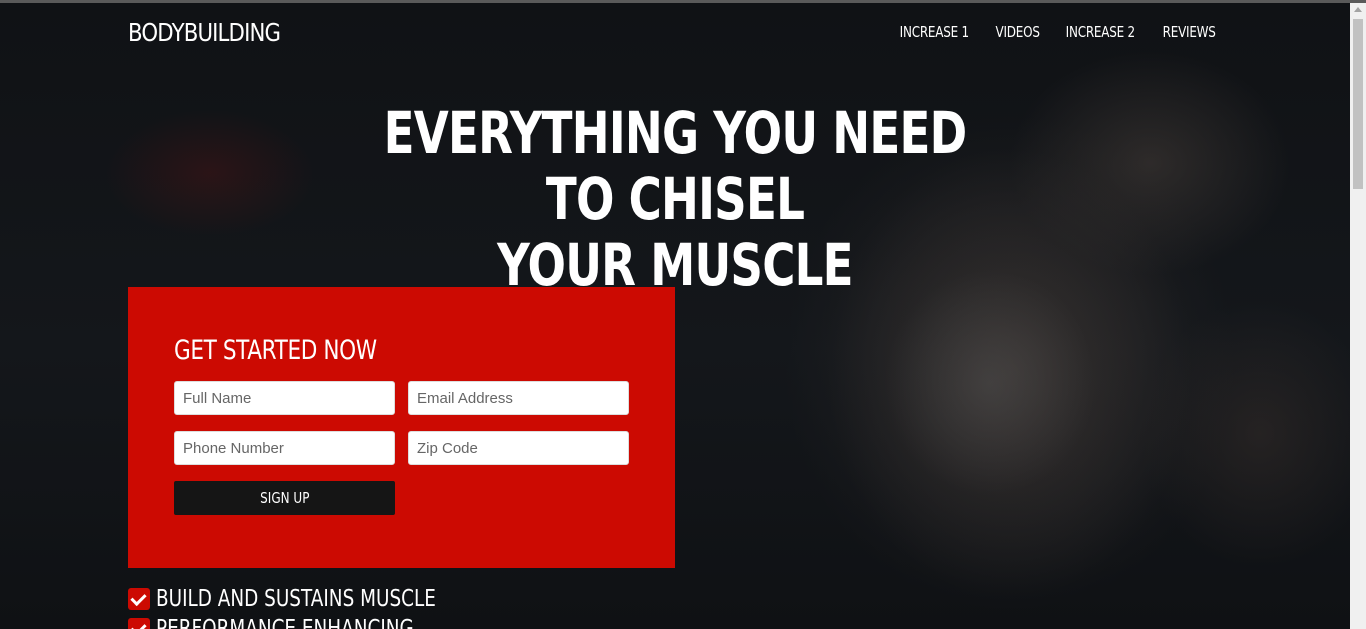 The height and width of the screenshot is (629, 1366). What do you see at coordinates (284, 398) in the screenshot?
I see `full-name-input` at bounding box center [284, 398].